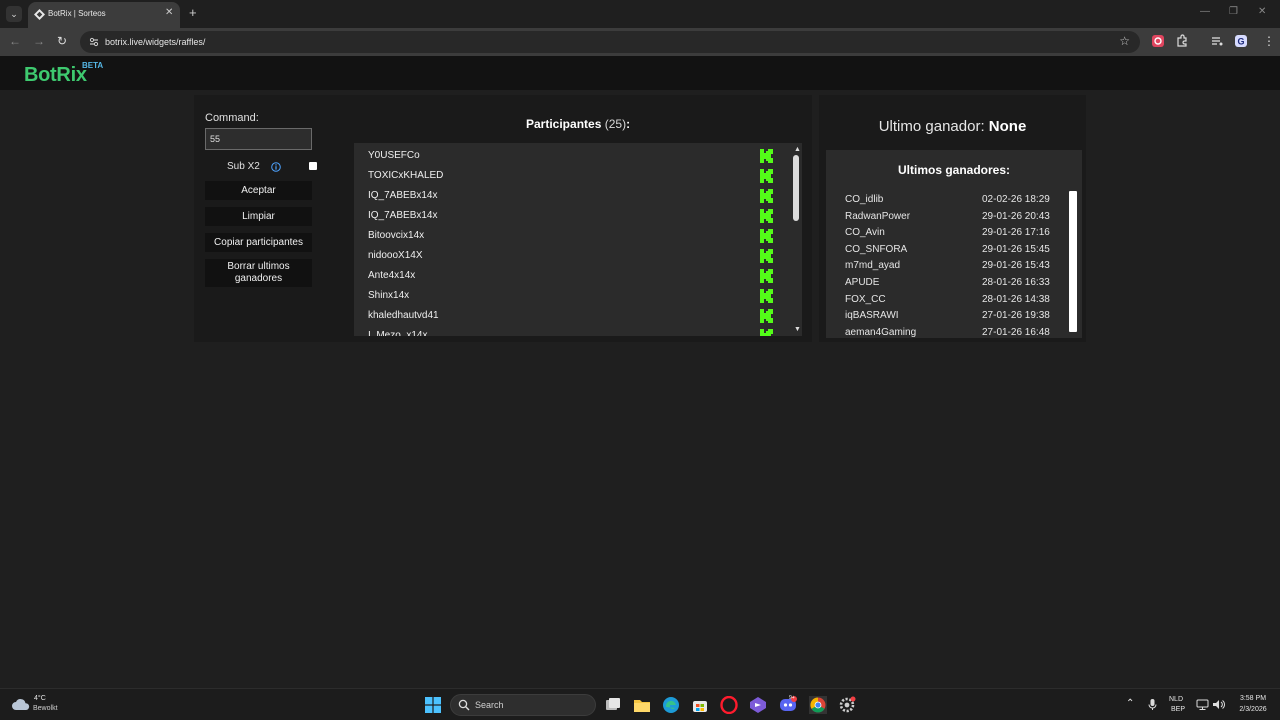 The width and height of the screenshot is (1280, 720). Describe the element at coordinates (615, 124) in the screenshot. I see `participants-count: (25)` at that location.